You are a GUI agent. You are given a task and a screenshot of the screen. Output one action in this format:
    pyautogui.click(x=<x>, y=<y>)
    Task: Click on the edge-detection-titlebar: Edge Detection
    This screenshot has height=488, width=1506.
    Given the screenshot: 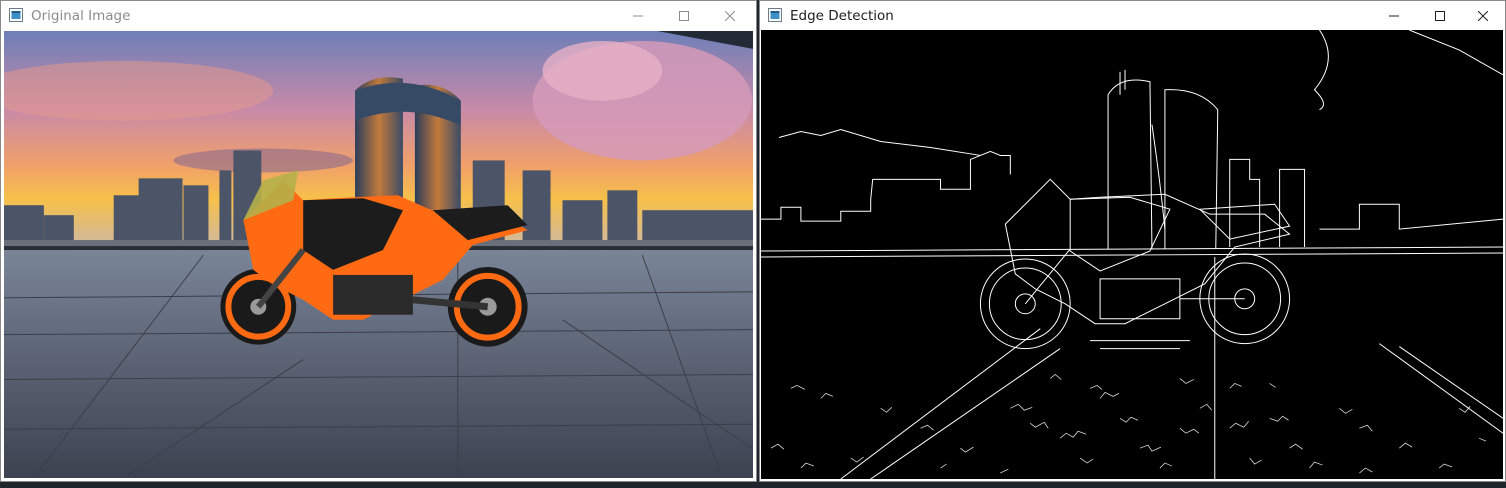 What is the action you would take?
    pyautogui.click(x=1132, y=16)
    